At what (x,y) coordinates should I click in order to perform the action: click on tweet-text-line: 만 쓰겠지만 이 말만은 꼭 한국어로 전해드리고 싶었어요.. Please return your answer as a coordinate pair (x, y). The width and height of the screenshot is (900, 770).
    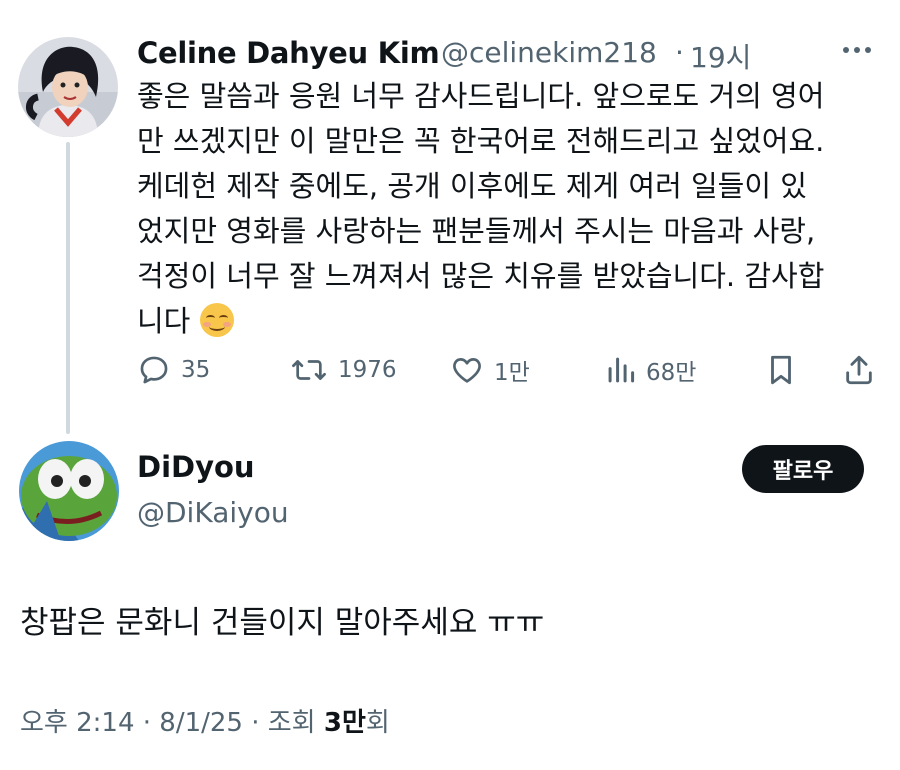
    Looking at the image, I should click on (481, 141).